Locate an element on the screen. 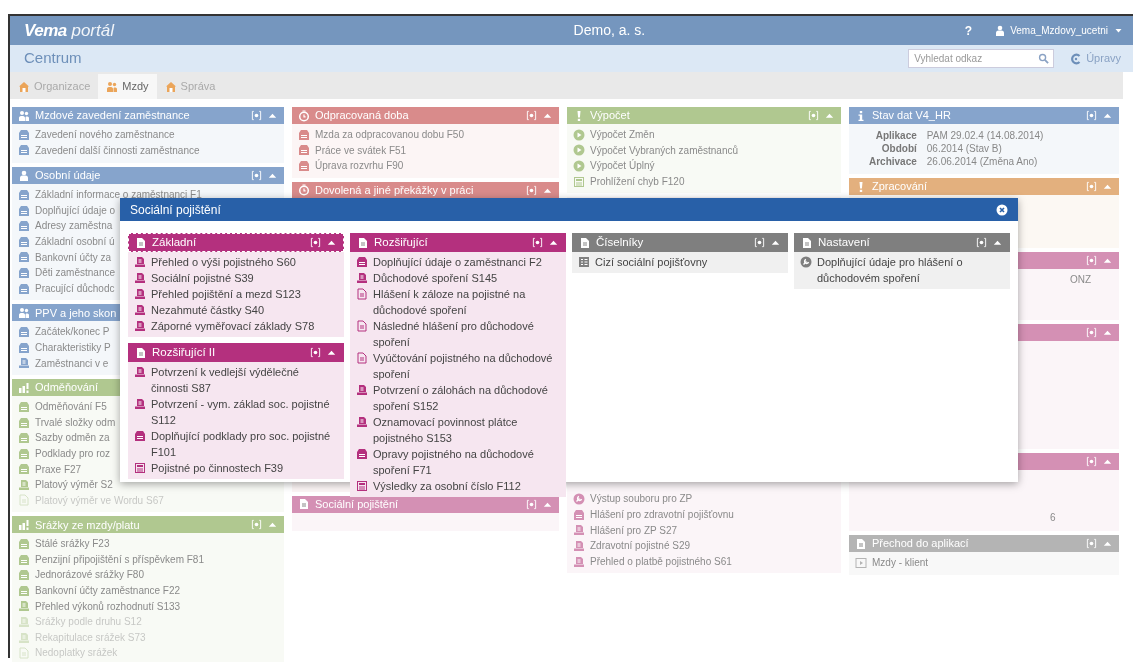 The height and width of the screenshot is (662, 1133). dialog-title: Sociální pojištění is located at coordinates (175, 210).